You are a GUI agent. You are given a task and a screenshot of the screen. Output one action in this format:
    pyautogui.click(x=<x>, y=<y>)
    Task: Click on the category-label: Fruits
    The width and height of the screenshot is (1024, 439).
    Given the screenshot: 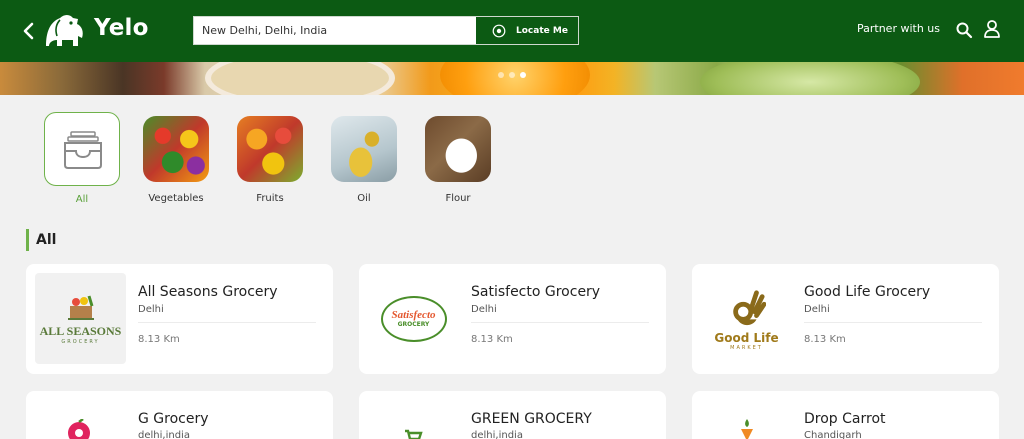 What is the action you would take?
    pyautogui.click(x=270, y=198)
    